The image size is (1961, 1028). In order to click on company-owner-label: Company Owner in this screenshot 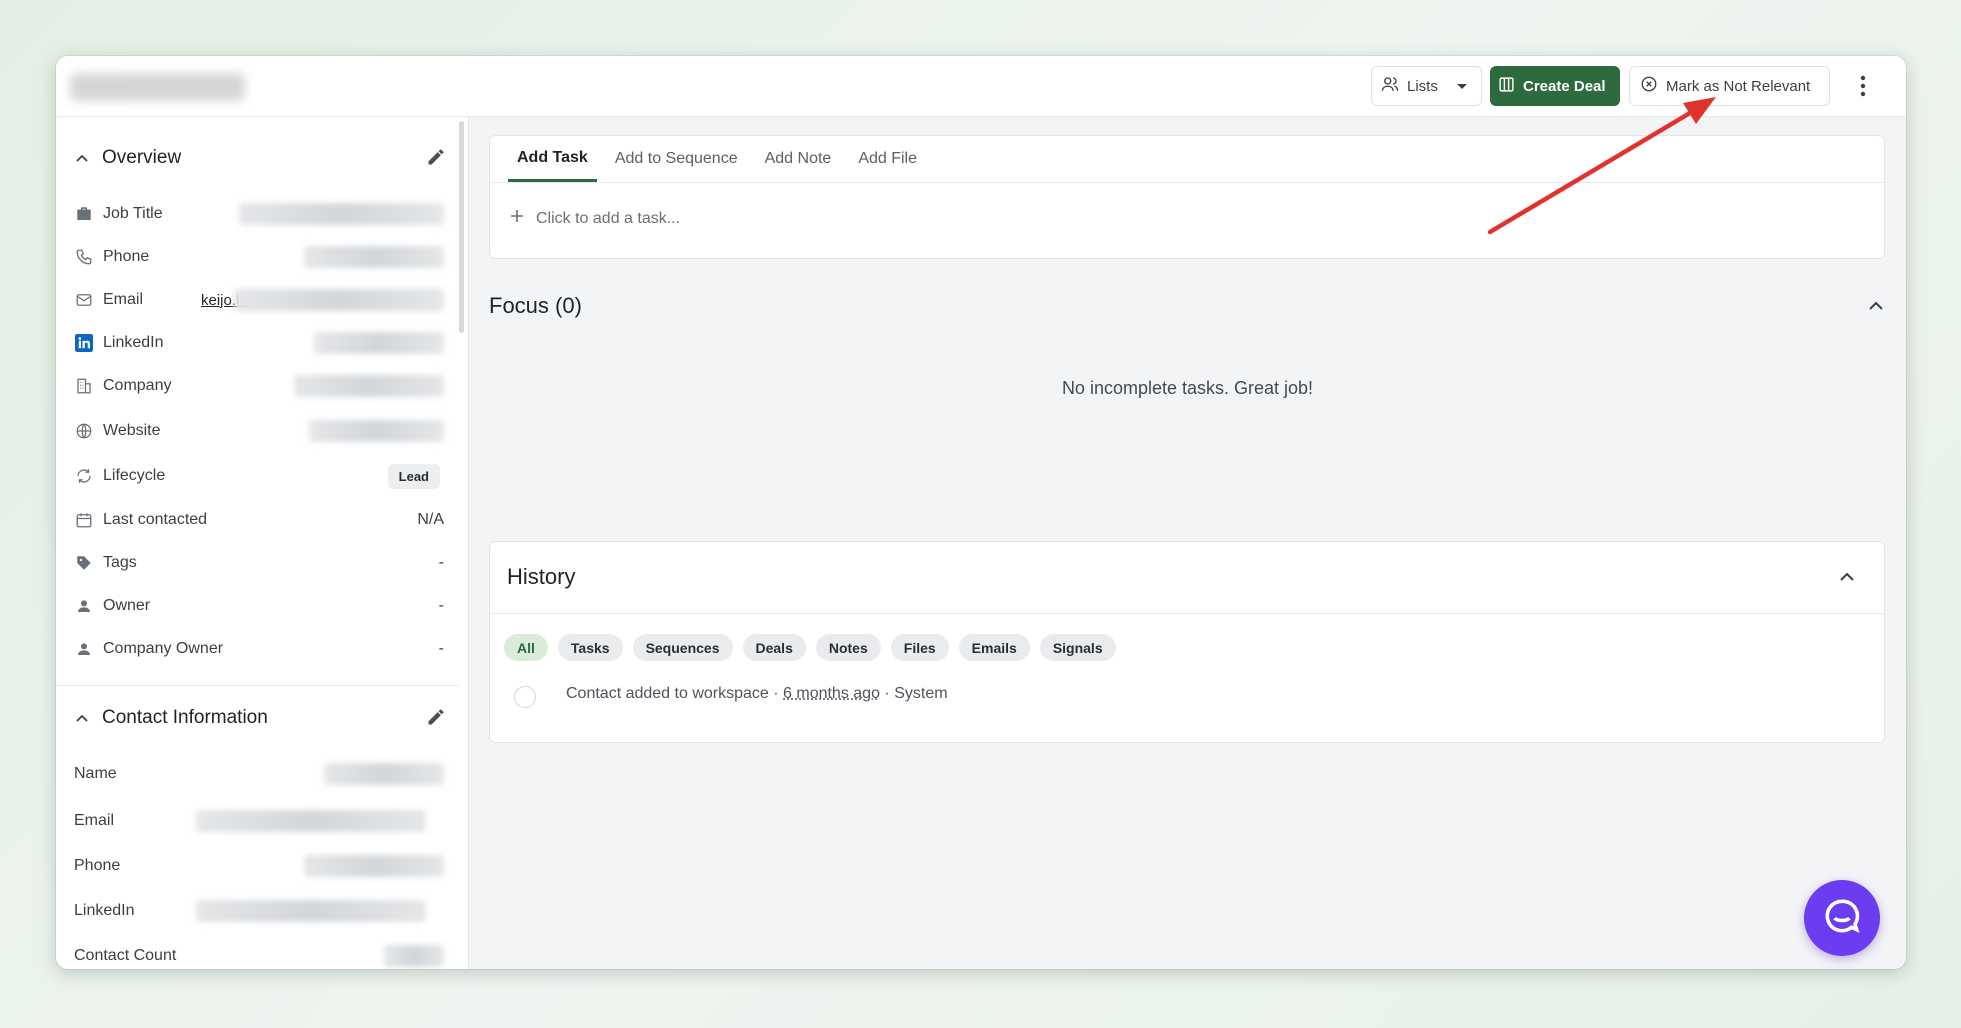, I will do `click(163, 648)`.